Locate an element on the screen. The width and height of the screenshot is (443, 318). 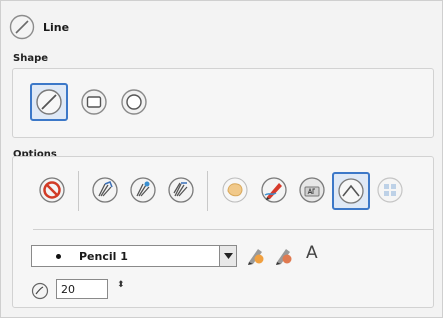
red-pencil-icon is located at coordinates (274, 190).